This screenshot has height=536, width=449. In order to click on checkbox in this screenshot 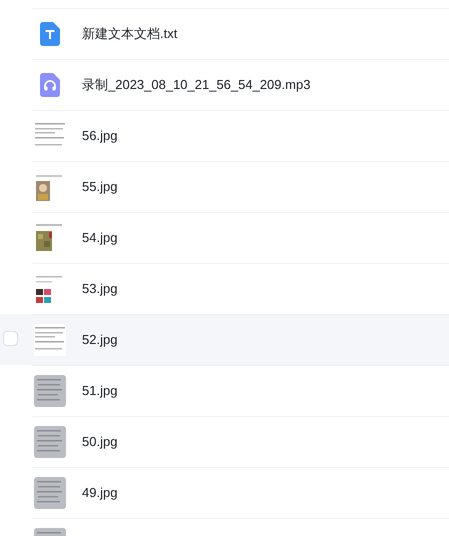, I will do `click(10, 338)`.